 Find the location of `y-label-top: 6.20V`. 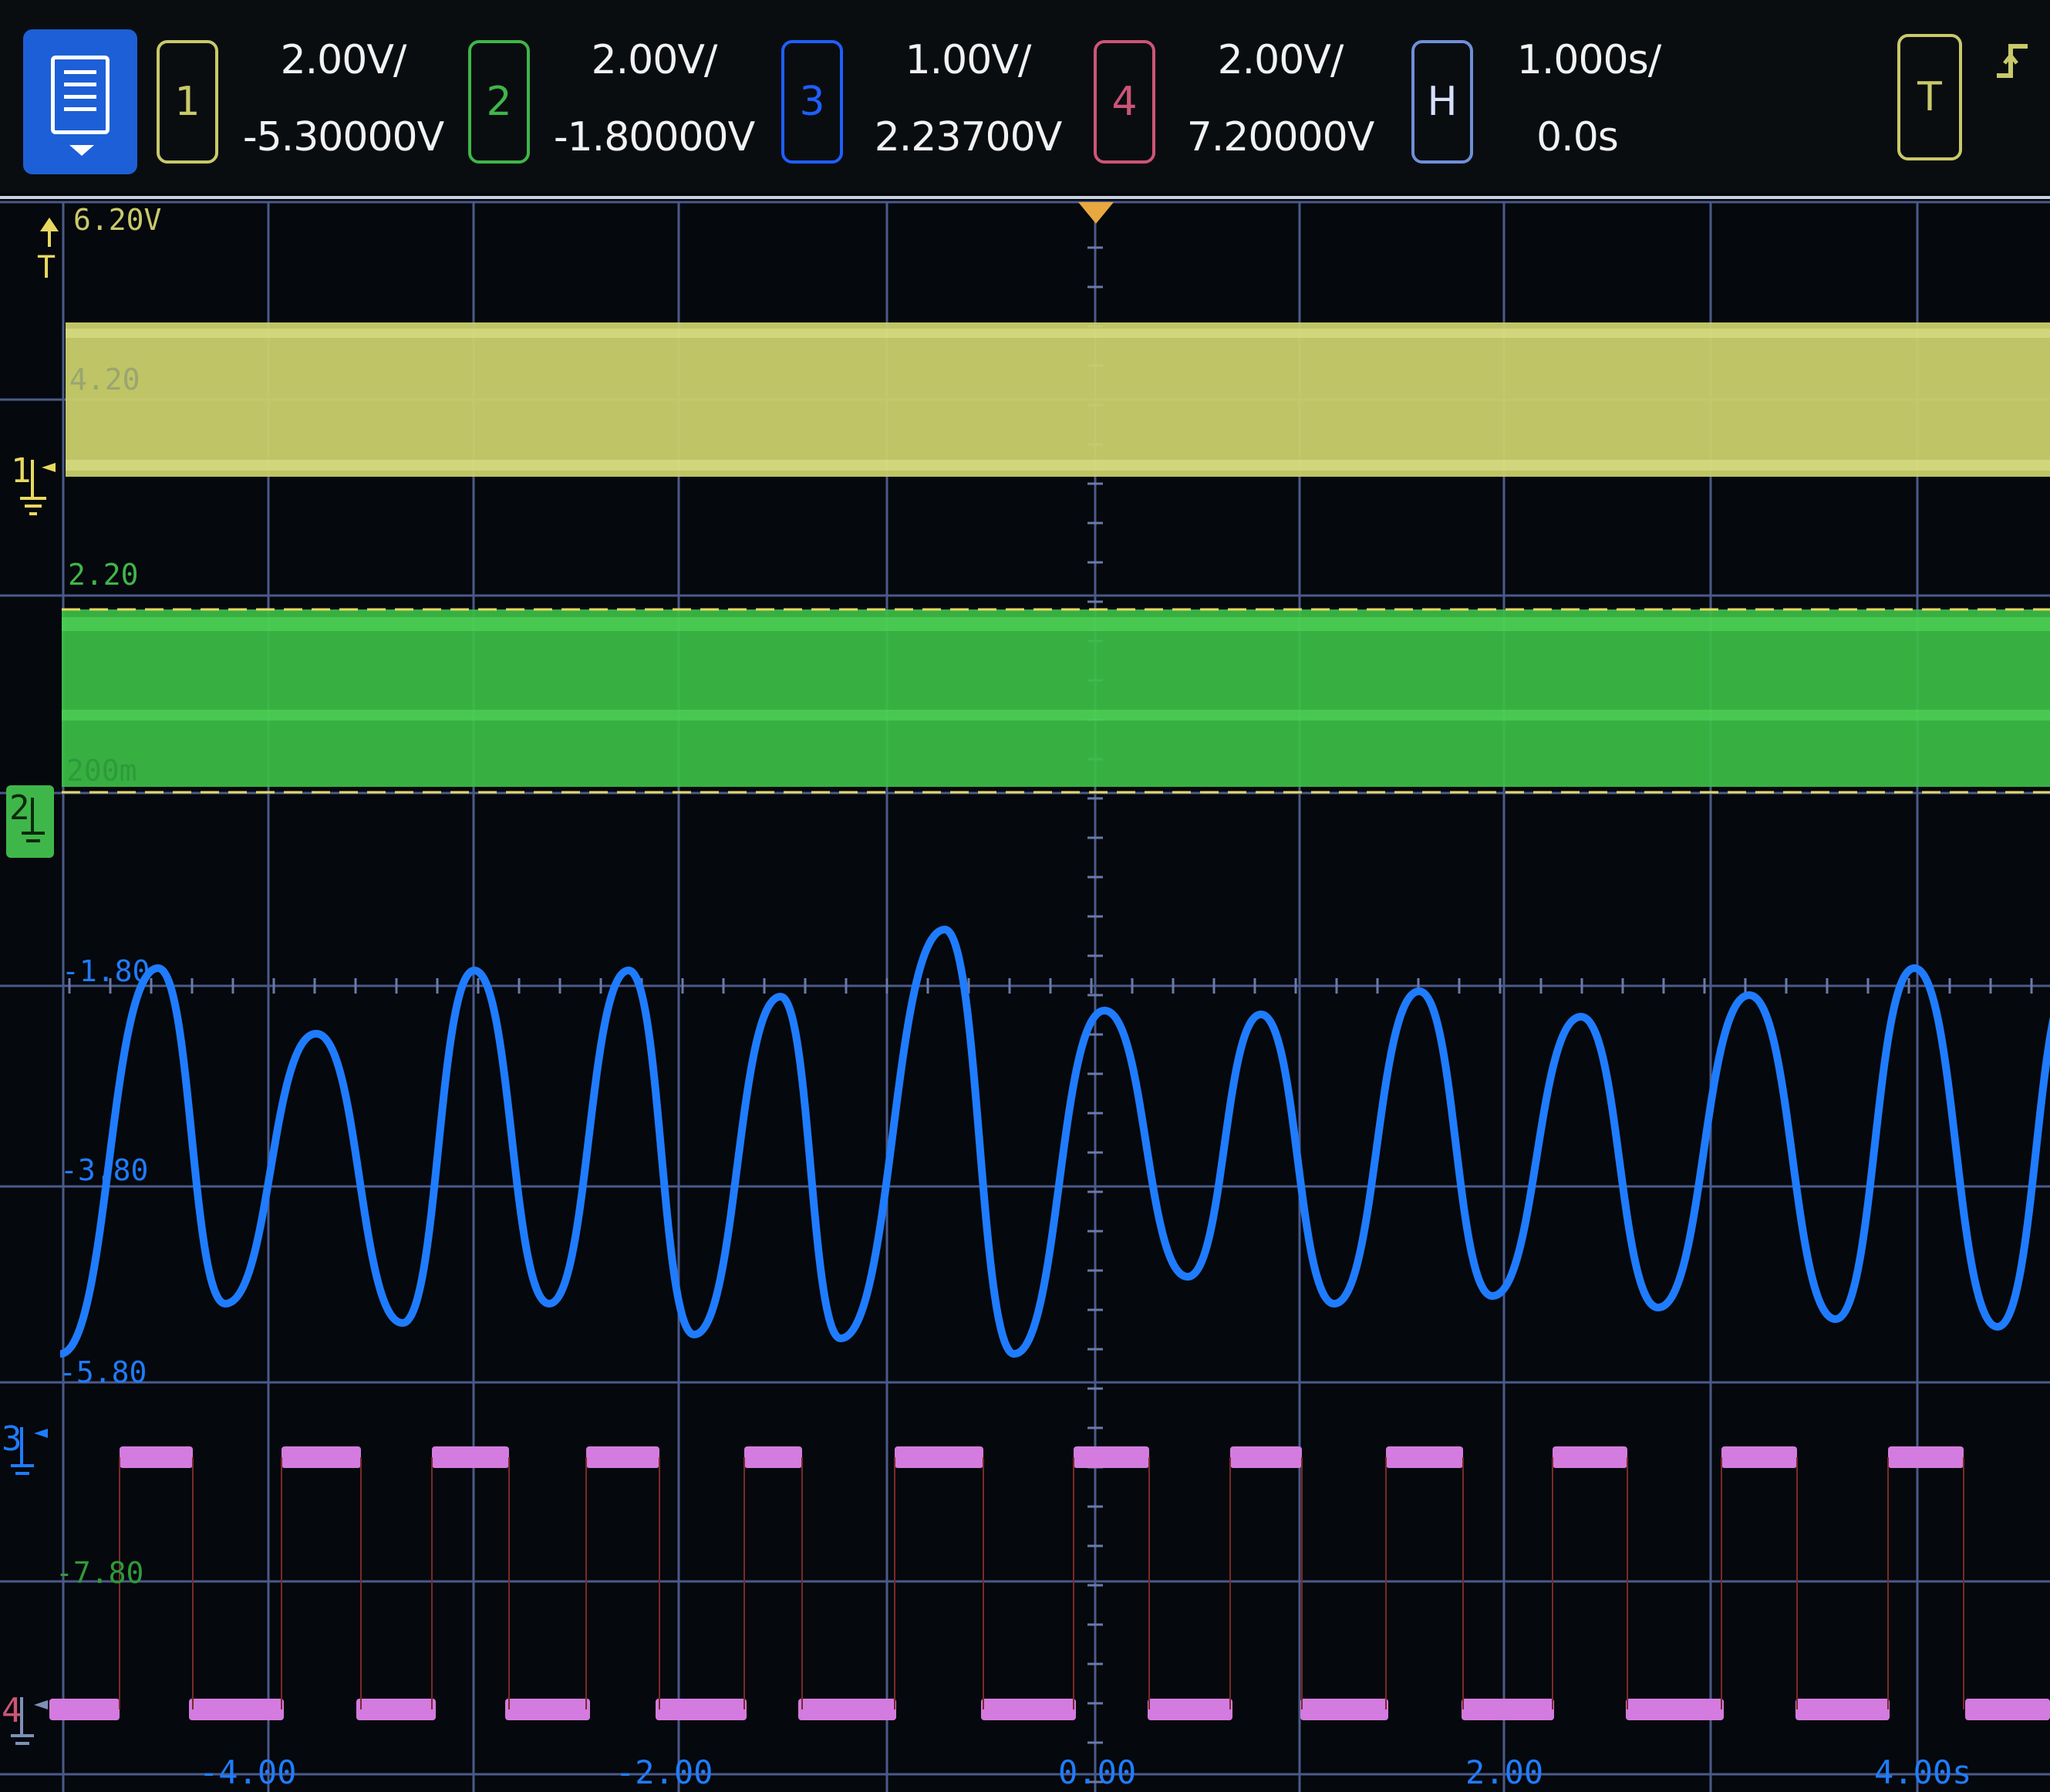

y-label-top: 6.20V is located at coordinates (117, 220).